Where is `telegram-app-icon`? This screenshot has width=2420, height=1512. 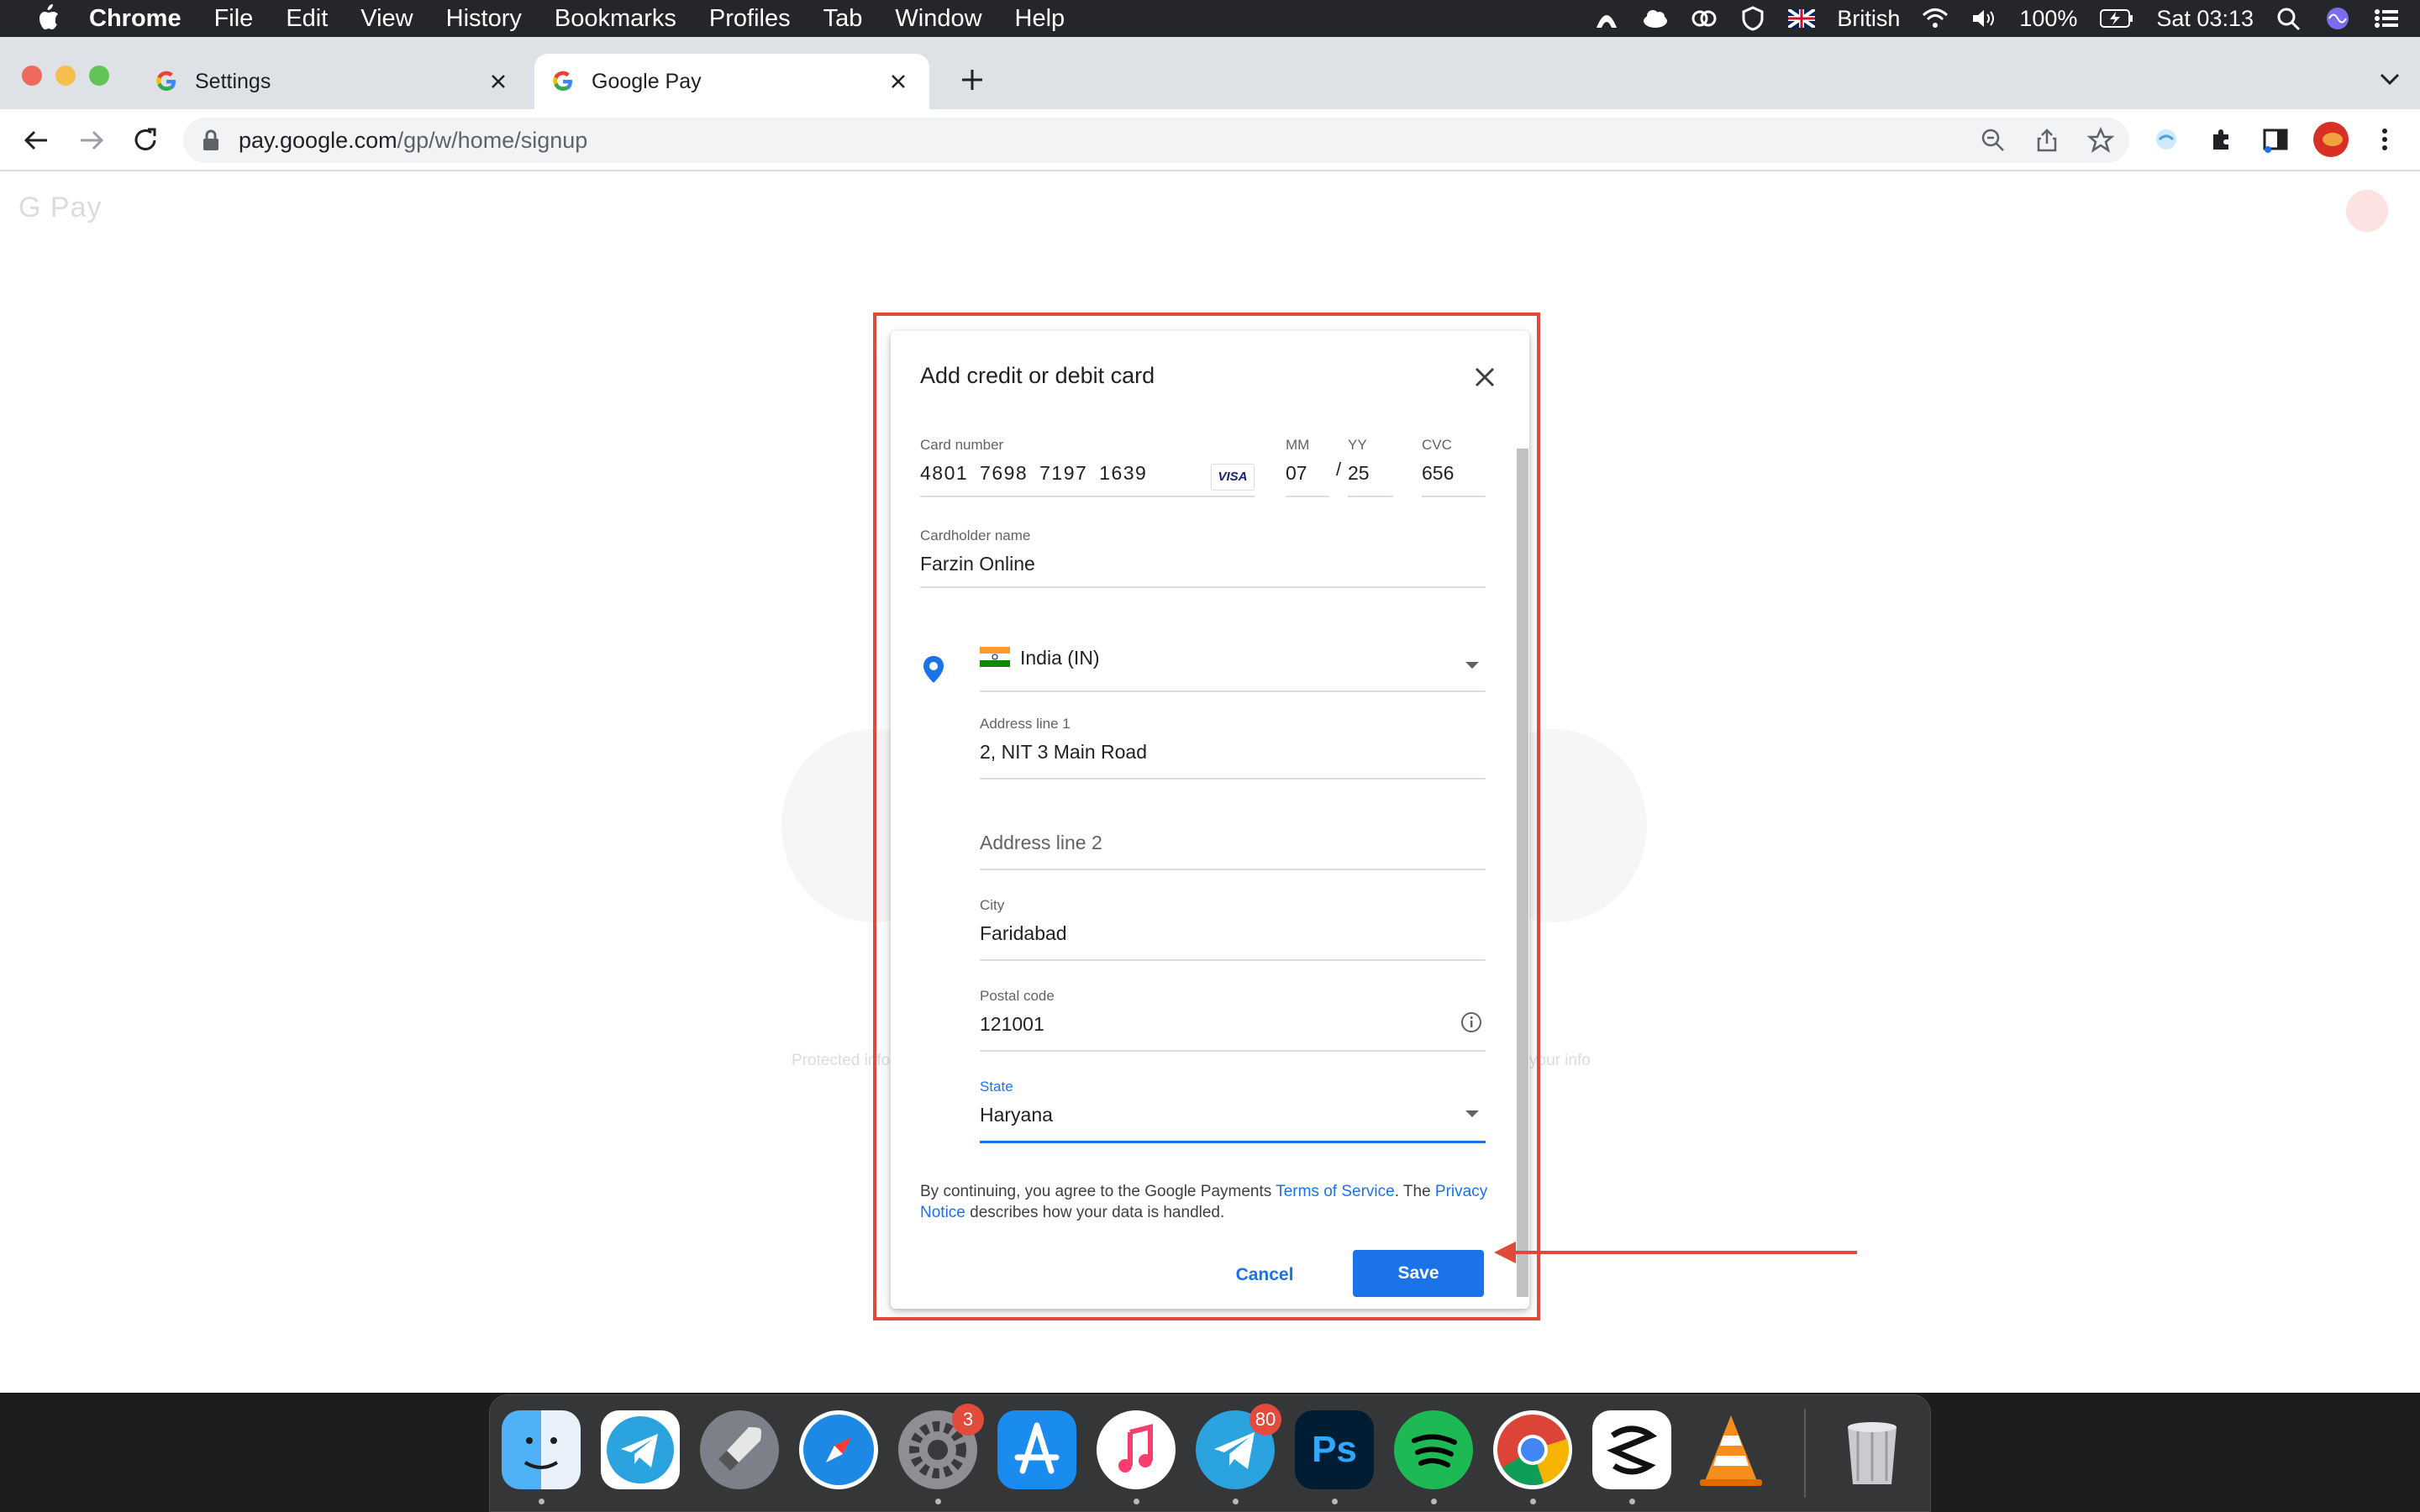 telegram-app-icon is located at coordinates (641, 1449).